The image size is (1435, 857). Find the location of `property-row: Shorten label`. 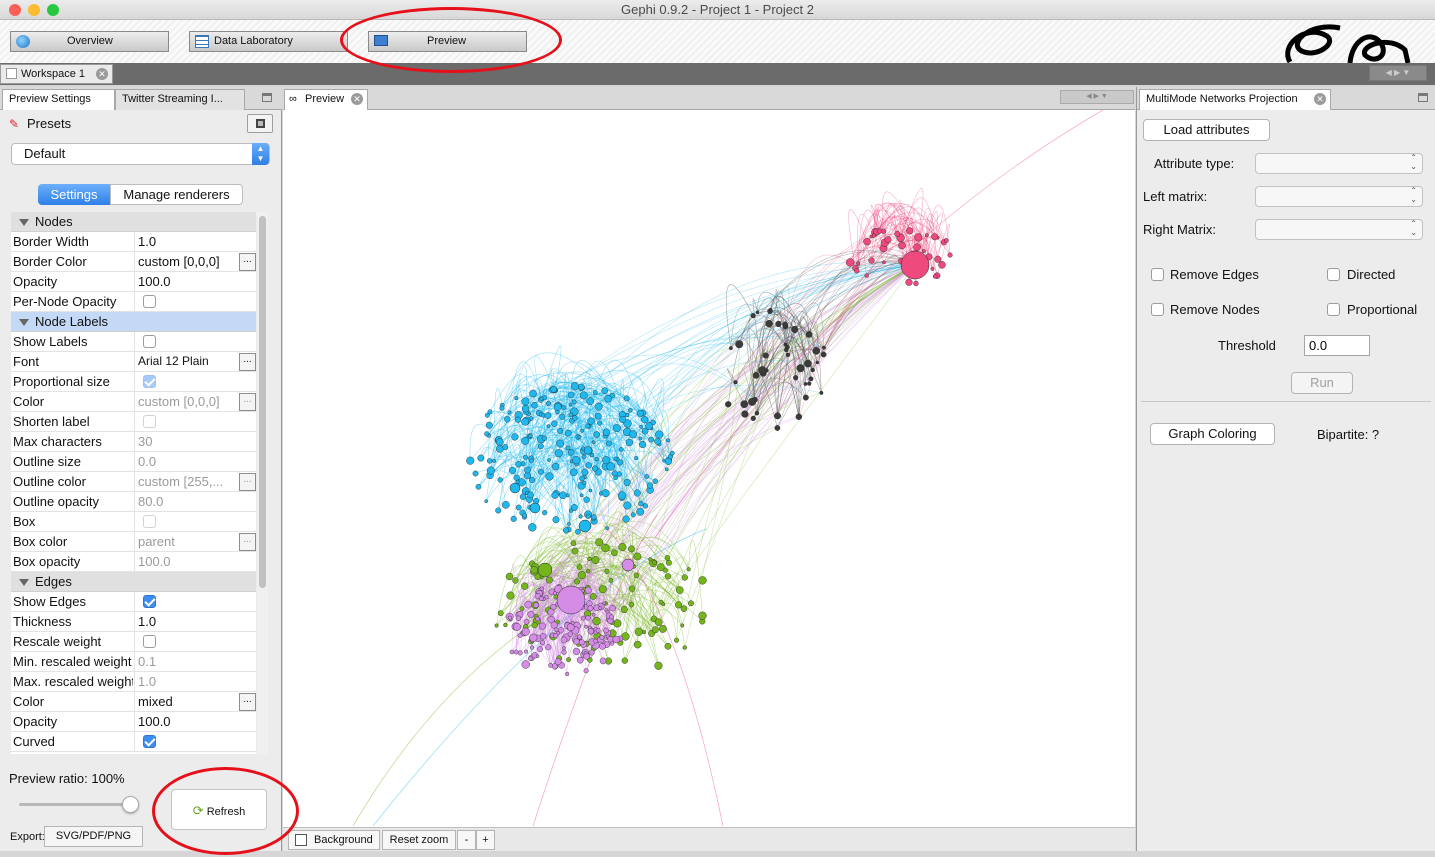

property-row: Shorten label is located at coordinates (133, 422).